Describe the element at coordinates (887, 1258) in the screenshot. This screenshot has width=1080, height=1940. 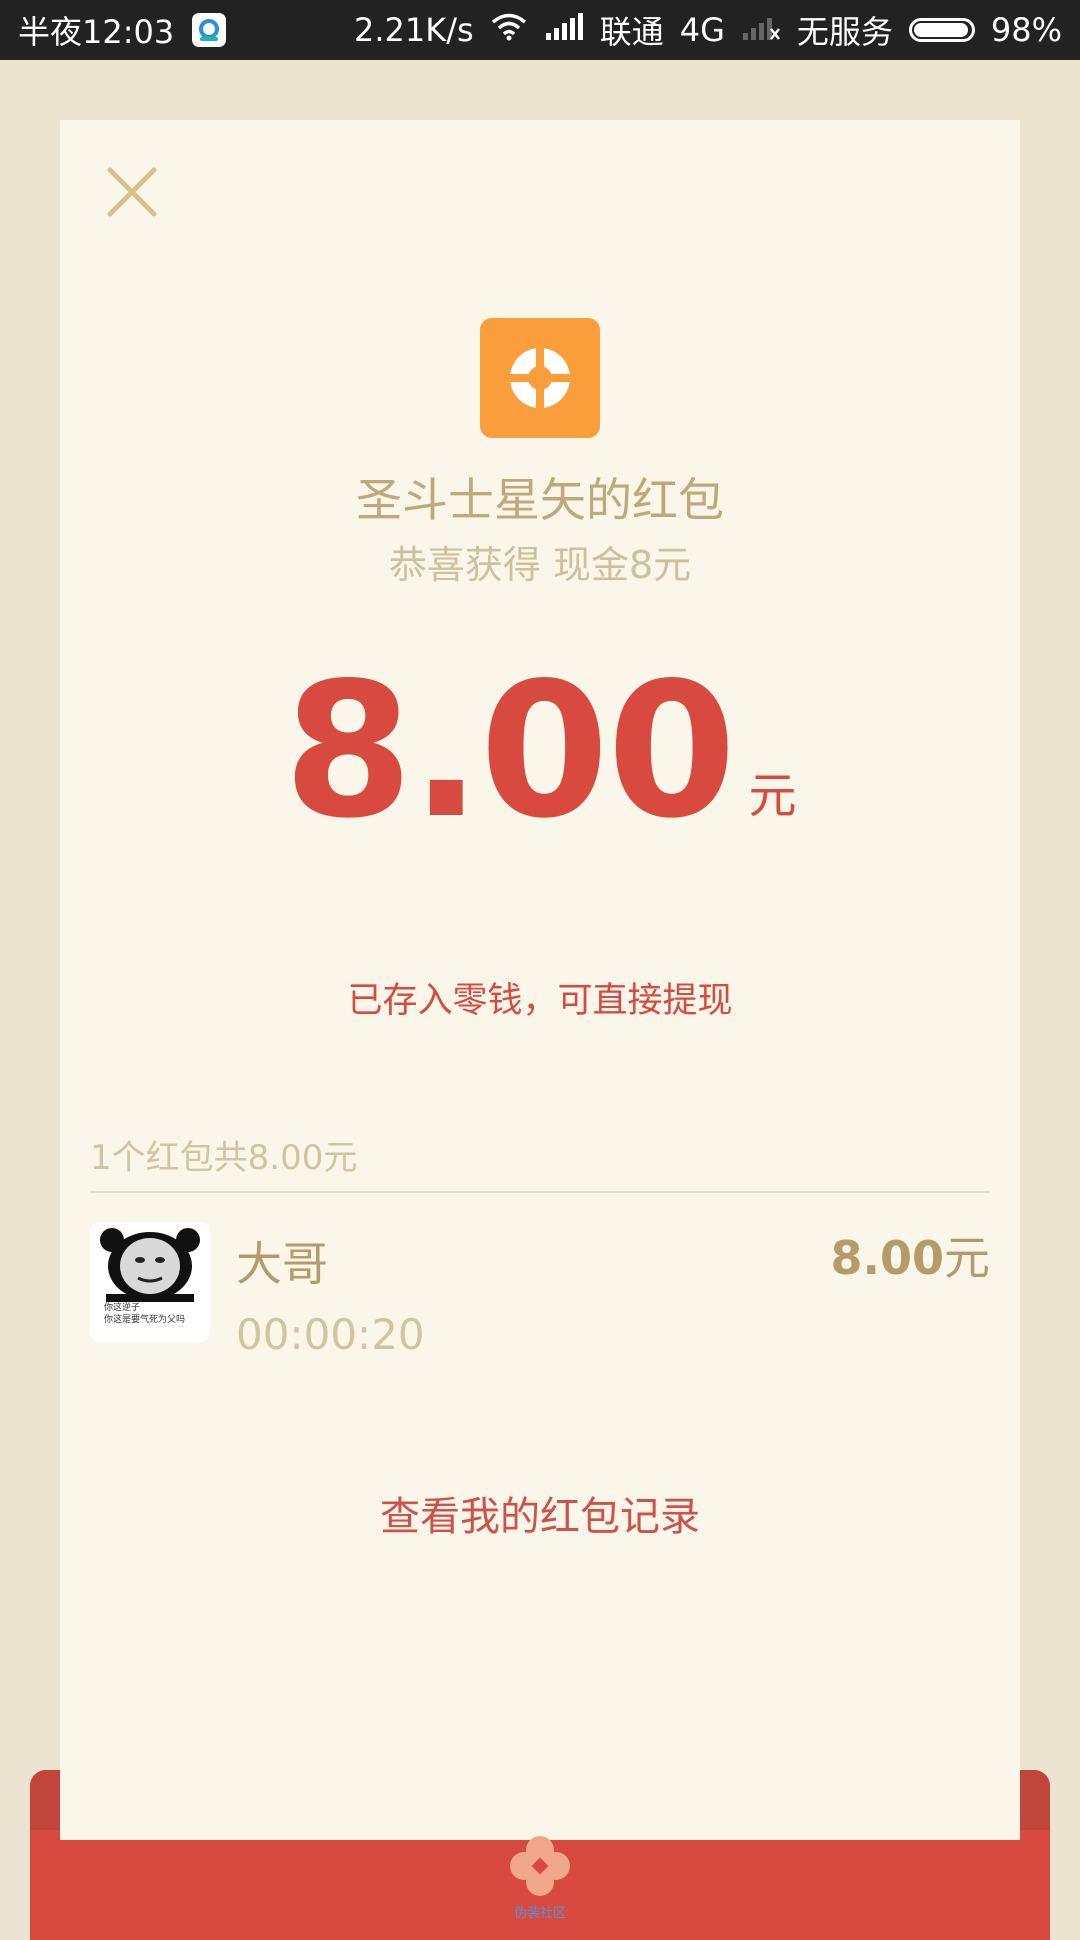
I see `recipient-amount-value: 8.00` at that location.